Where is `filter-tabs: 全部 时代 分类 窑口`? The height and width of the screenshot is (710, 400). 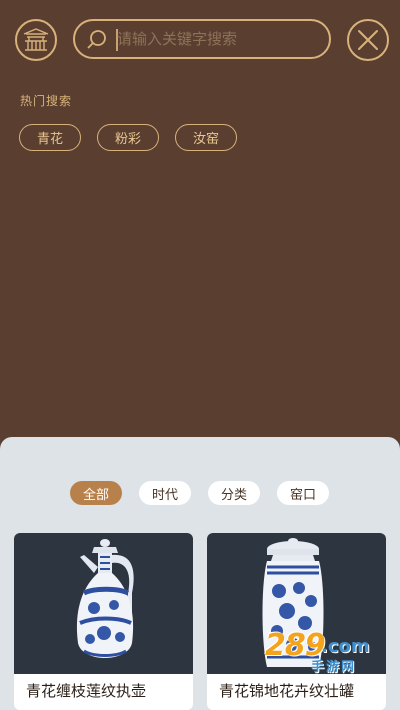 filter-tabs: 全部 时代 分类 窑口 is located at coordinates (199, 493).